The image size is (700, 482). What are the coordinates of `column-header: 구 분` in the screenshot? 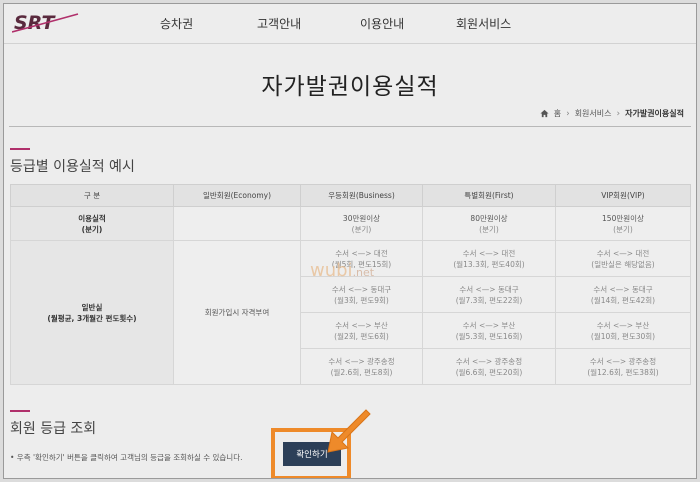 It's located at (92, 195).